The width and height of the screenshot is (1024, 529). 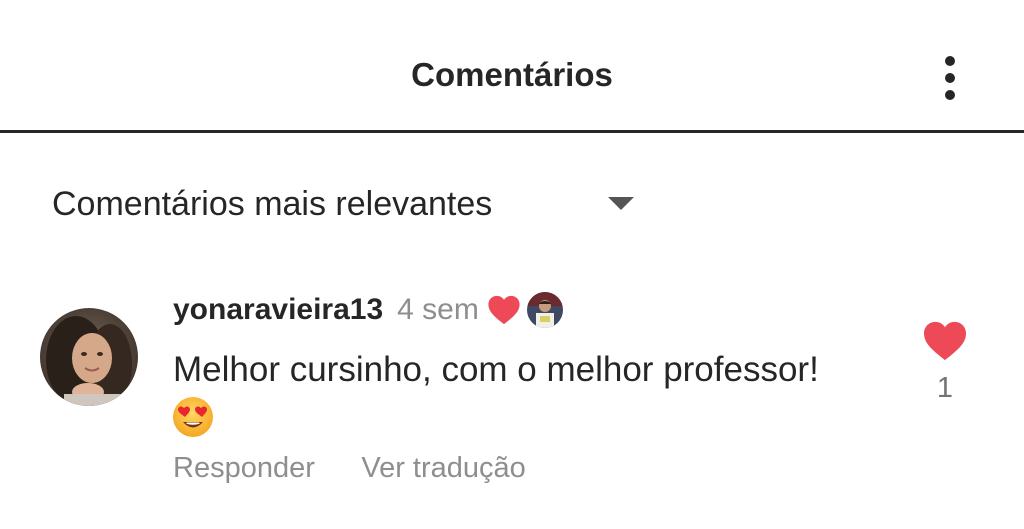 I want to click on sort-label: Comentários mais relevantes, so click(x=272, y=204).